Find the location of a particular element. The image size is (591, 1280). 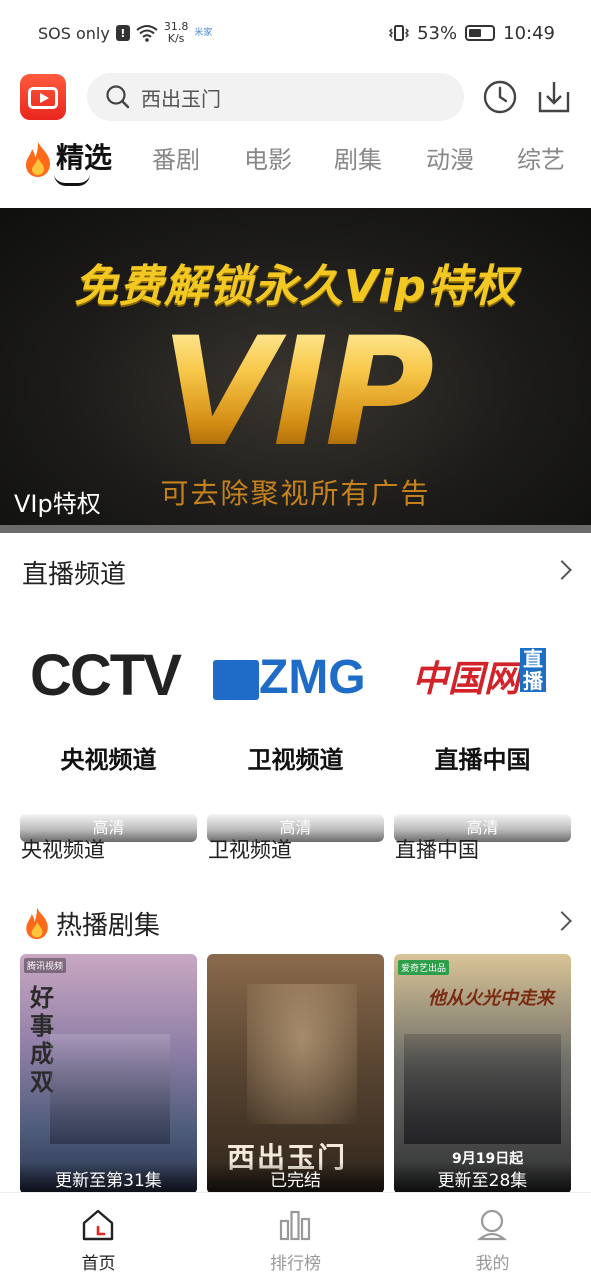

china-net-logo-text: 中国网 is located at coordinates (466, 679).